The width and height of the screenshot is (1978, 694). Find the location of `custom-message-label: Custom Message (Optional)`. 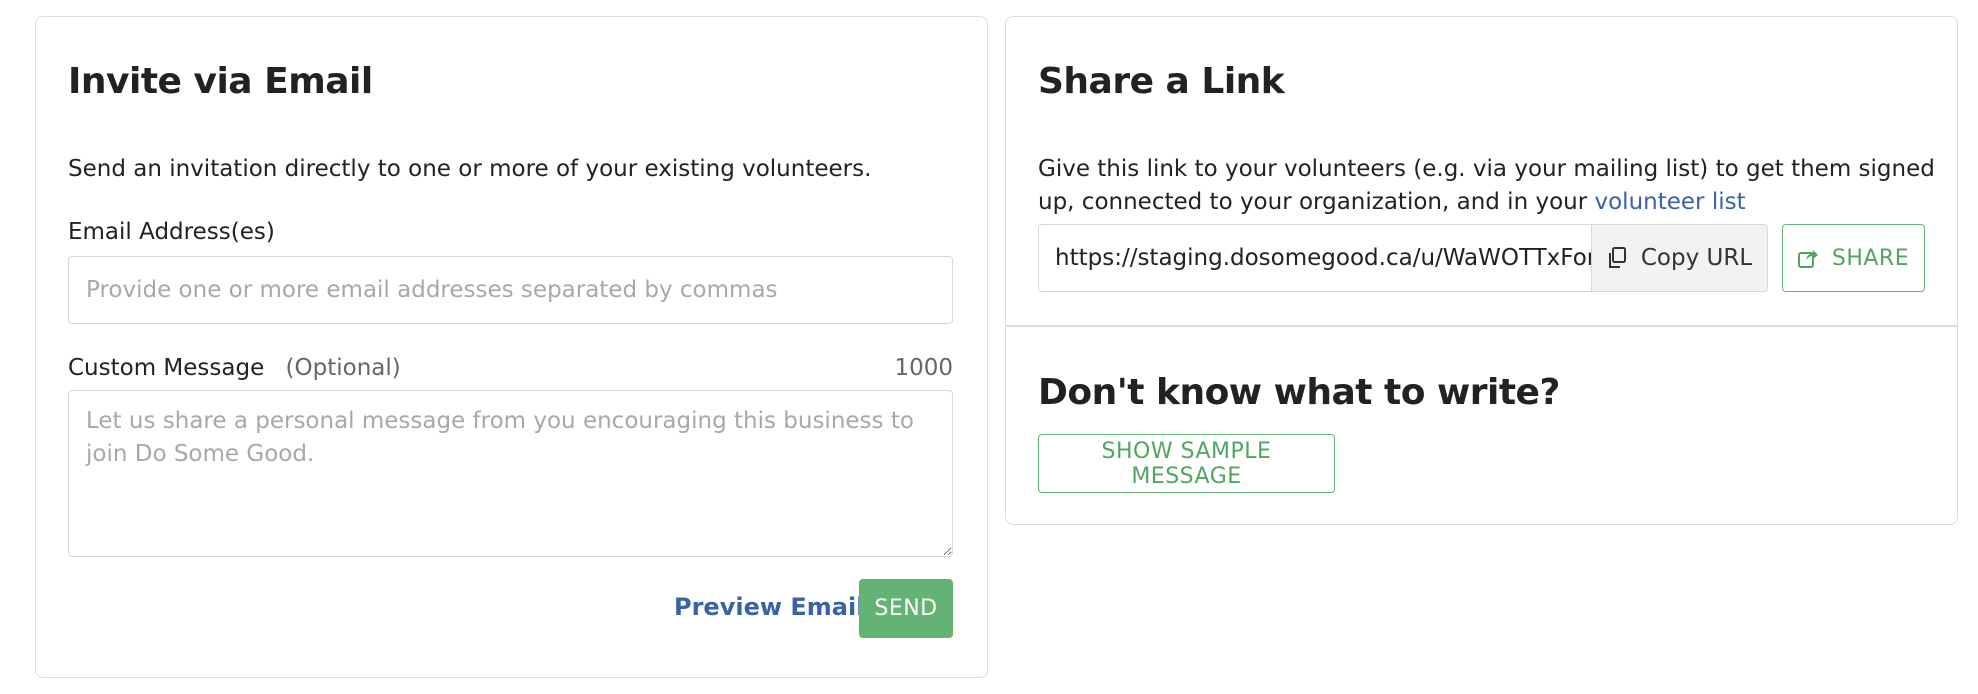

custom-message-label: Custom Message (Optional) is located at coordinates (234, 368).